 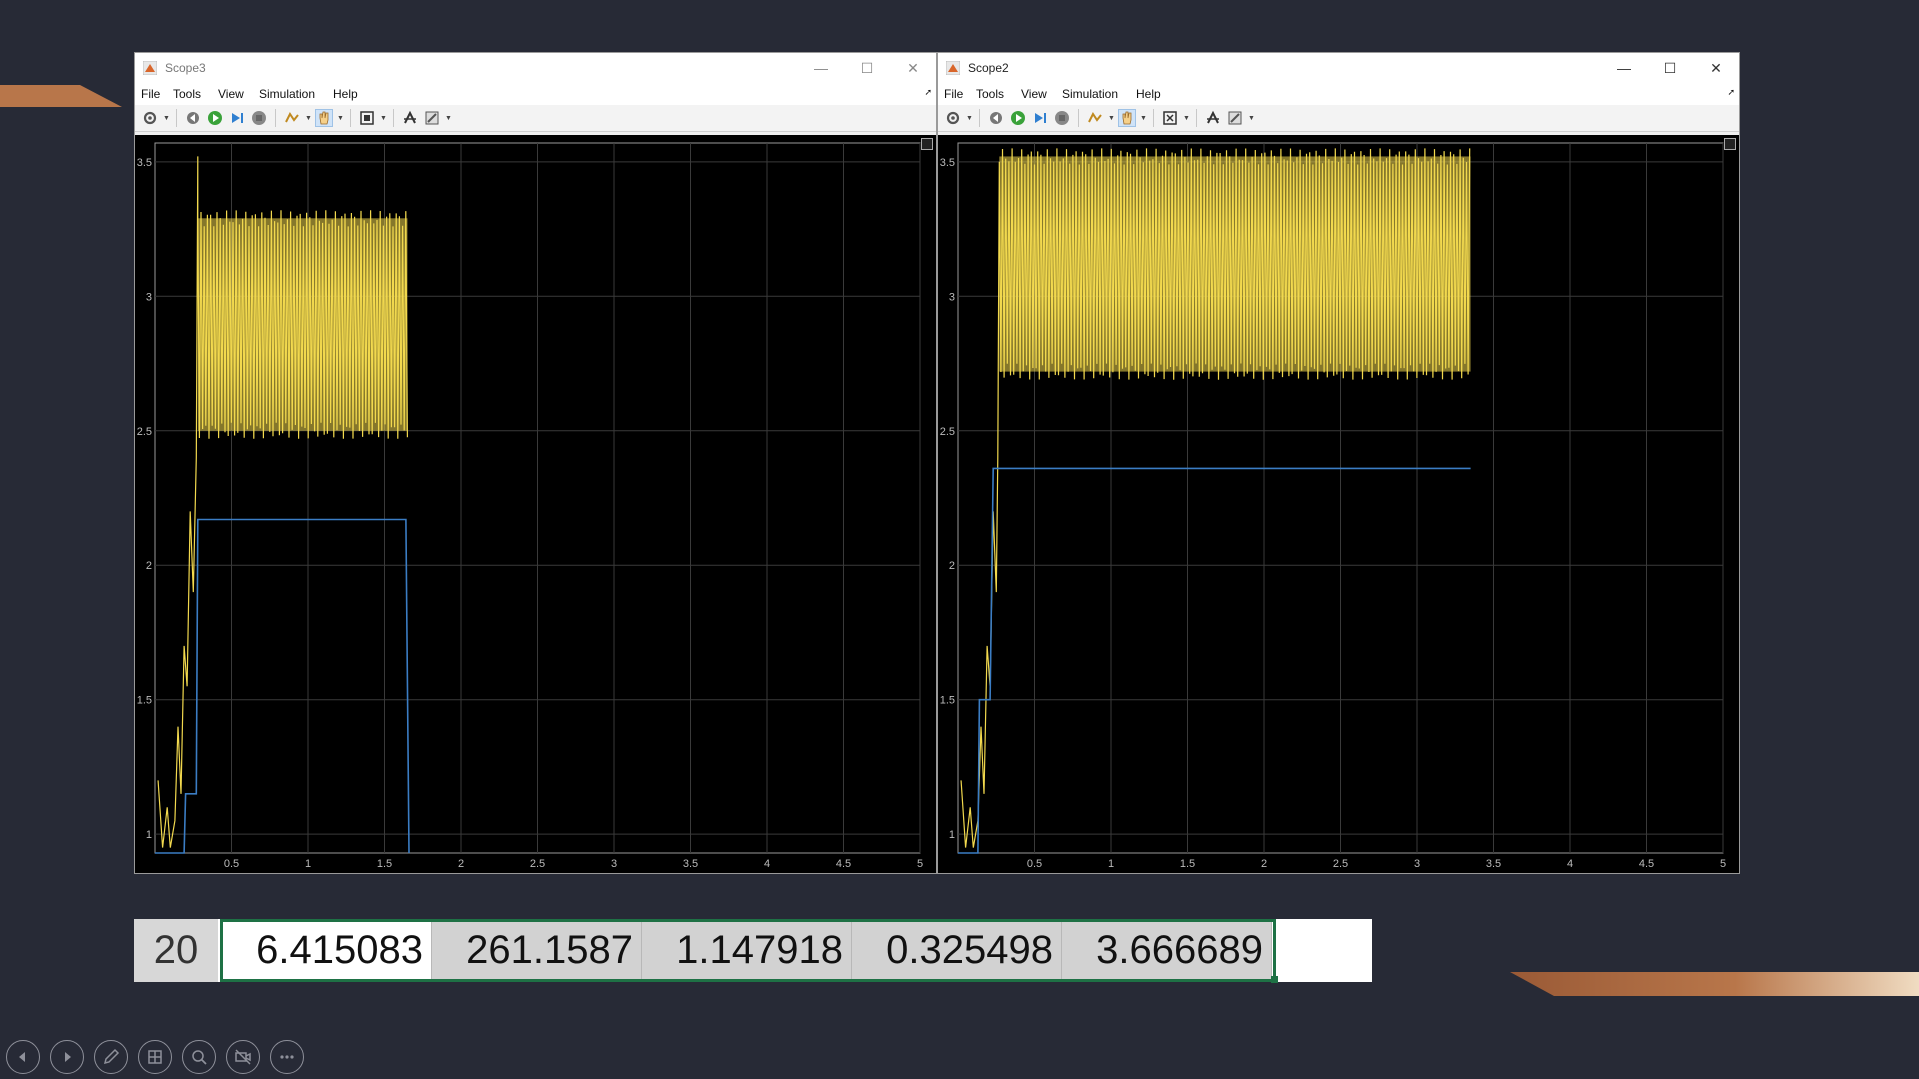 What do you see at coordinates (176, 950) in the screenshot?
I see `row-number: 20` at bounding box center [176, 950].